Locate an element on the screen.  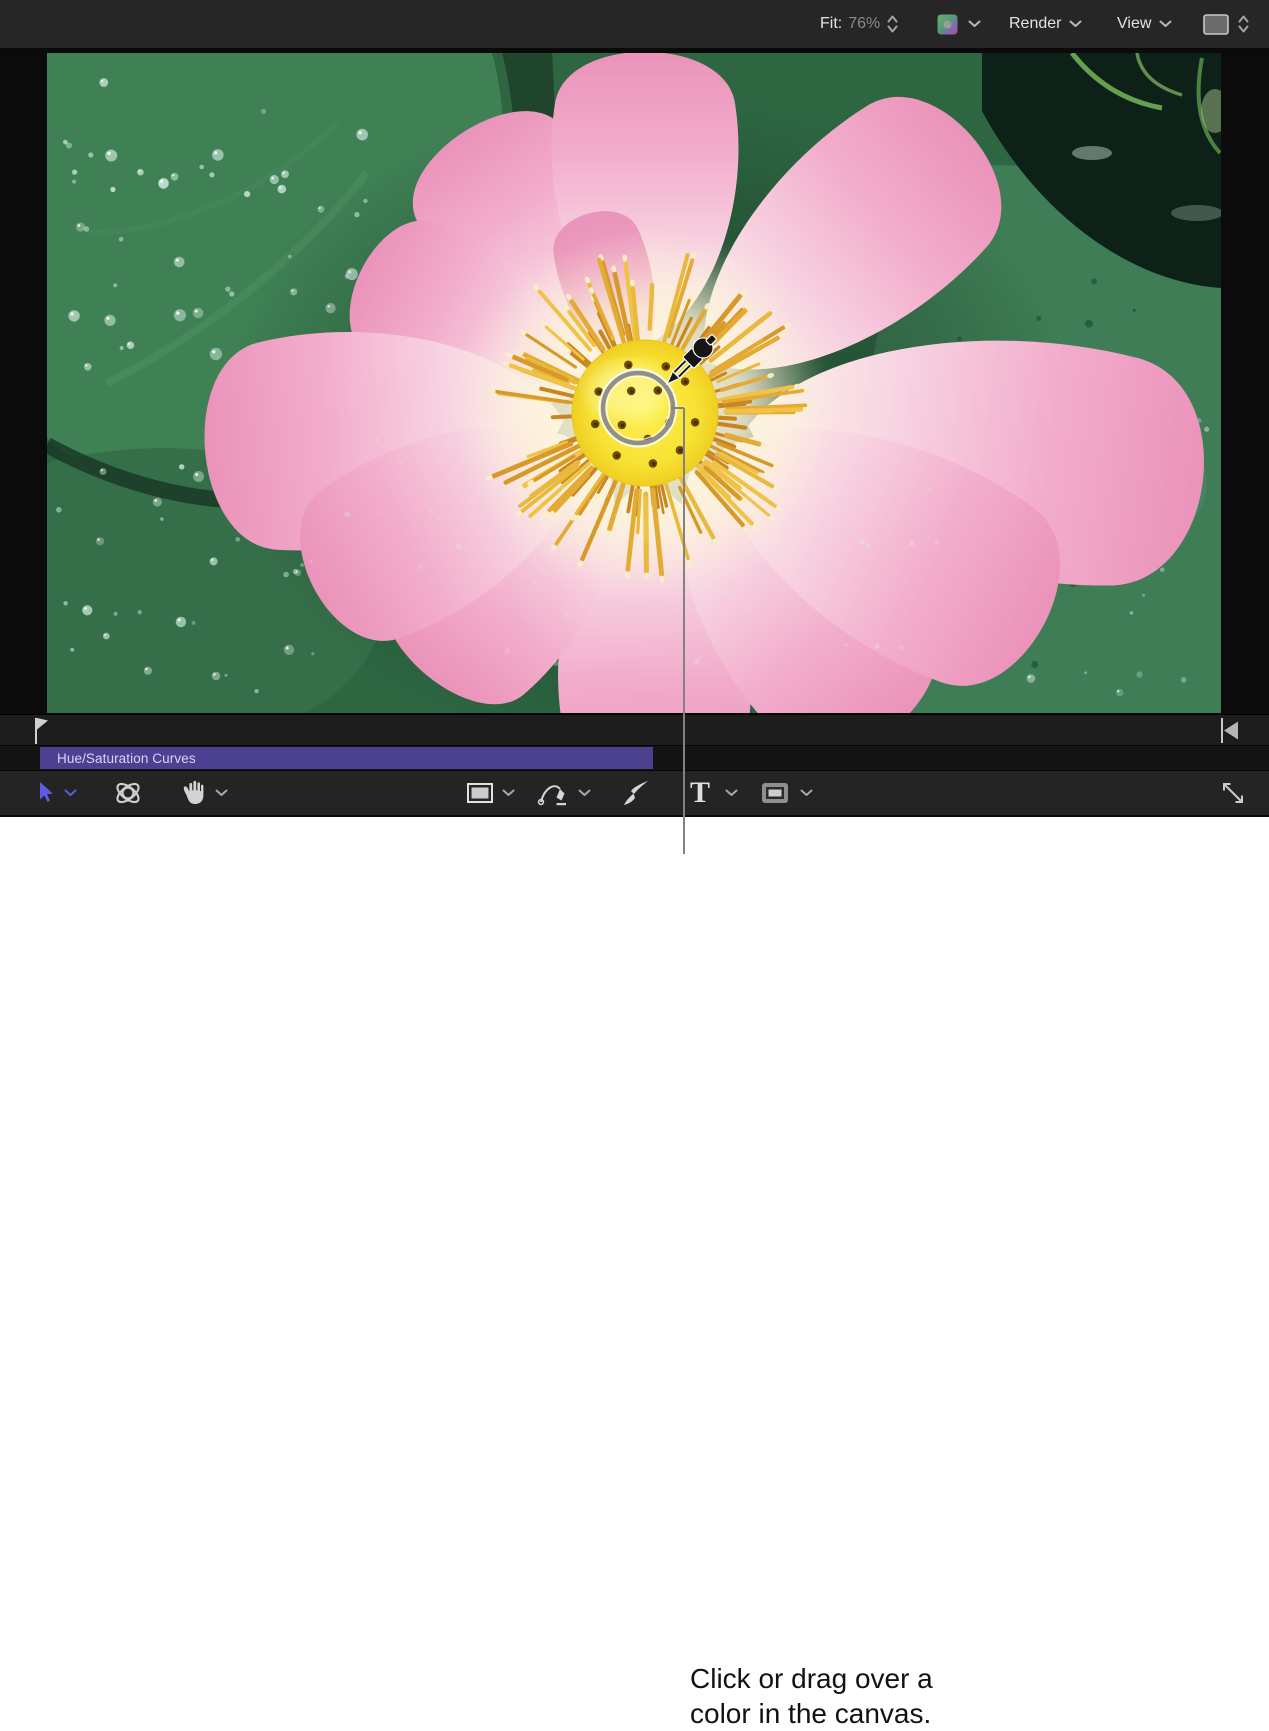
text-tool-menu is located at coordinates (731, 793).